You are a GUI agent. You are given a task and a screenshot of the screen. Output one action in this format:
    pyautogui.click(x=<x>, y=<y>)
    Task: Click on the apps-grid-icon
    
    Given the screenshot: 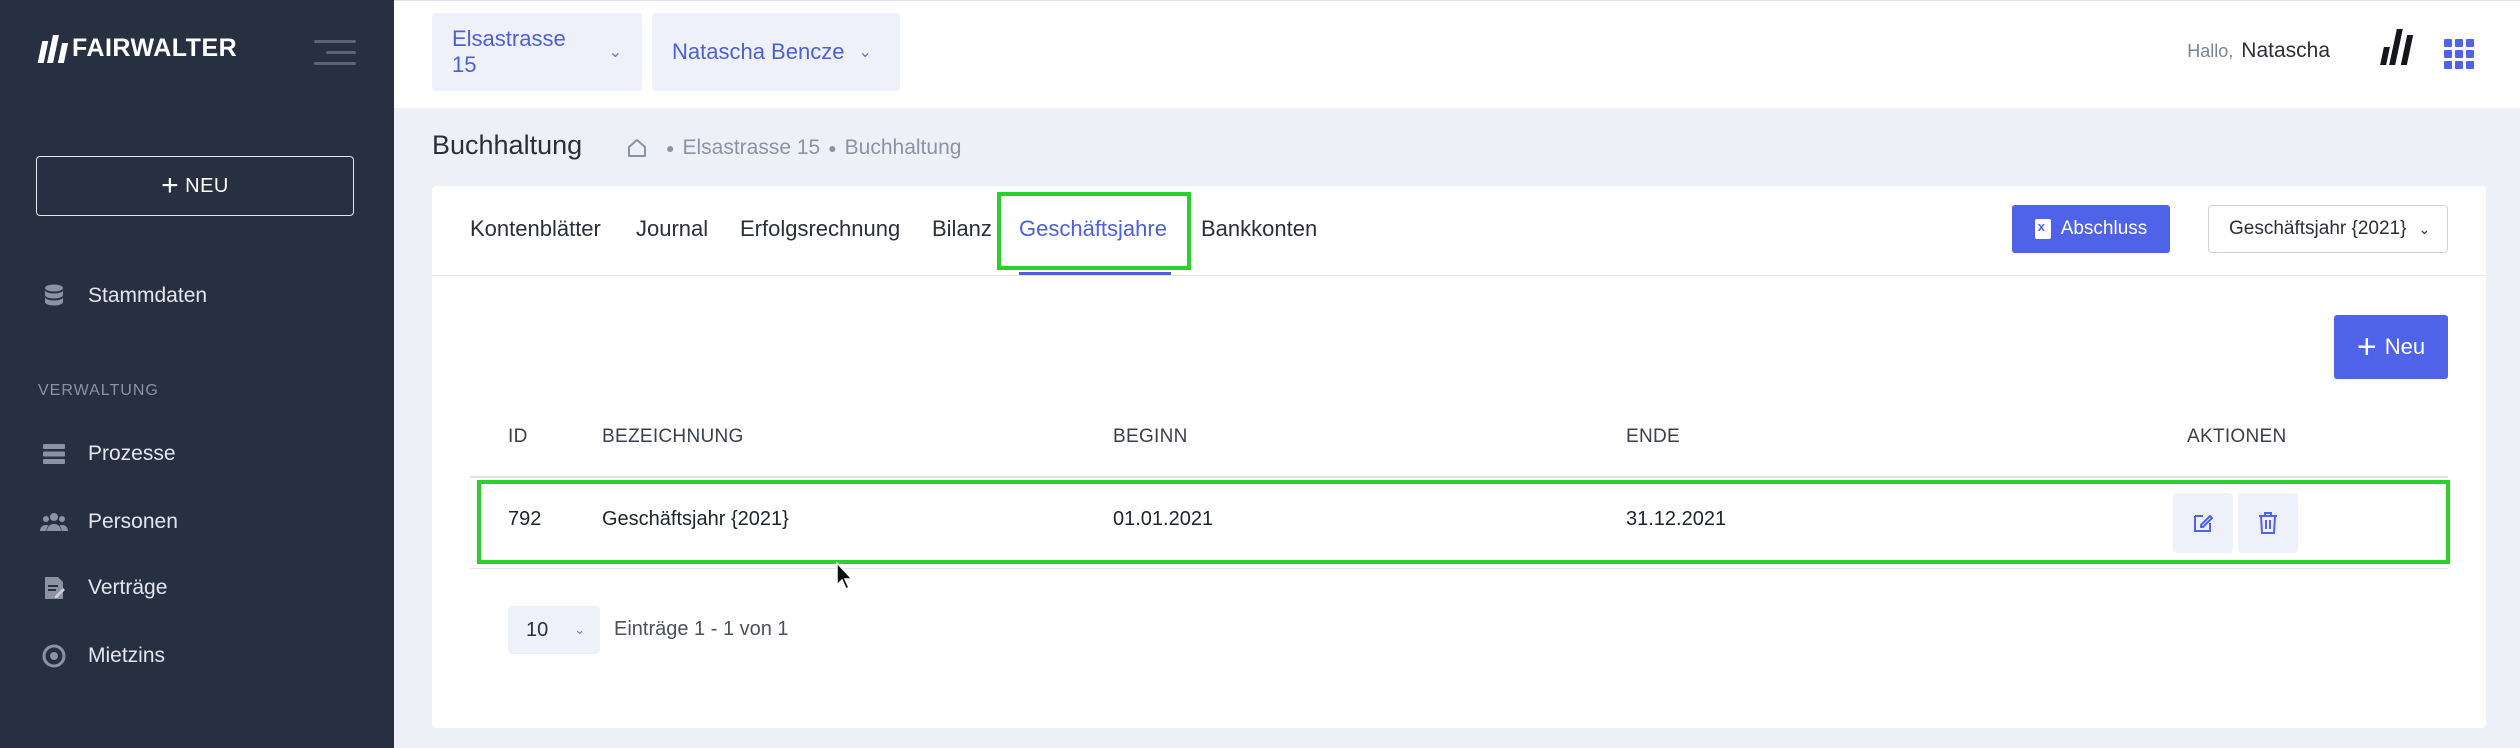 What is the action you would take?
    pyautogui.click(x=2459, y=54)
    